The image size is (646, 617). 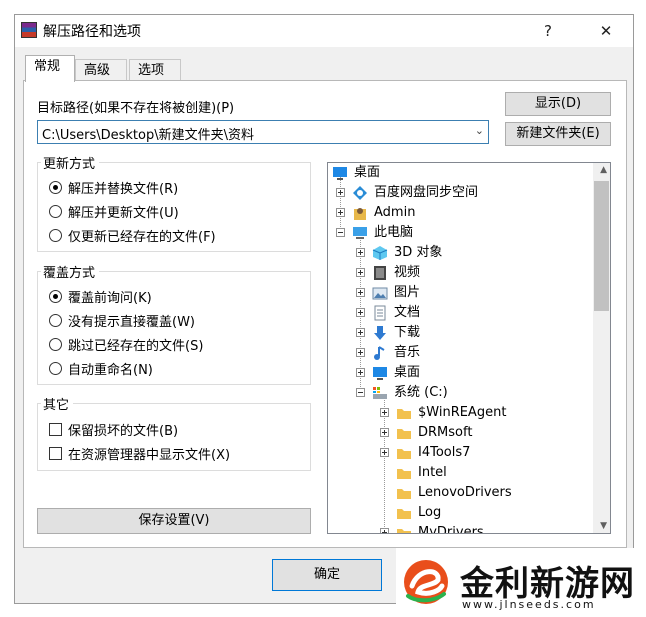 What do you see at coordinates (603, 170) in the screenshot?
I see `scroll-up-icon: ▲` at bounding box center [603, 170].